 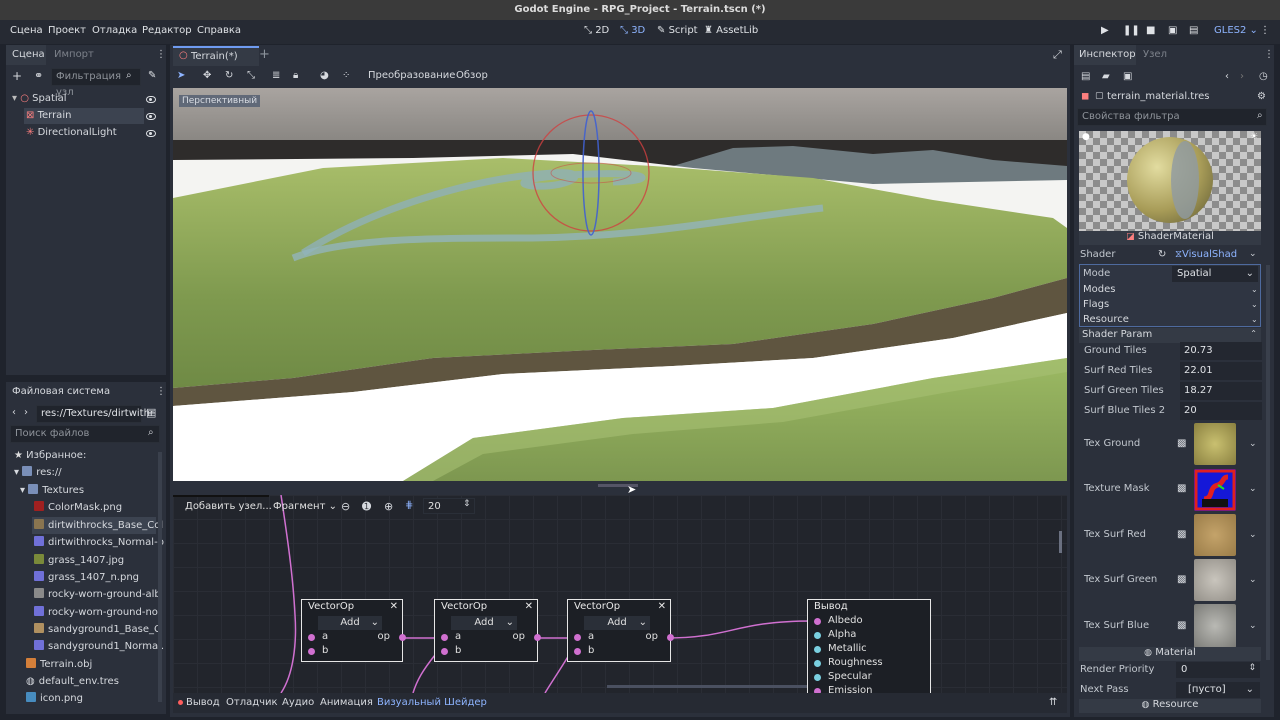 I want to click on object-properties-icon: ⚙, so click(x=1261, y=96).